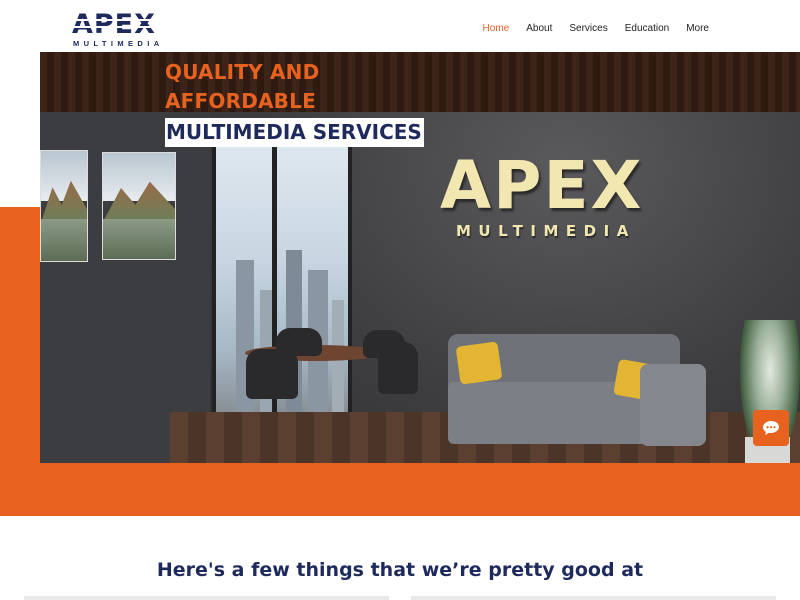 The height and width of the screenshot is (600, 800). I want to click on logo-subtitle: MULTIMEDIA, so click(118, 43).